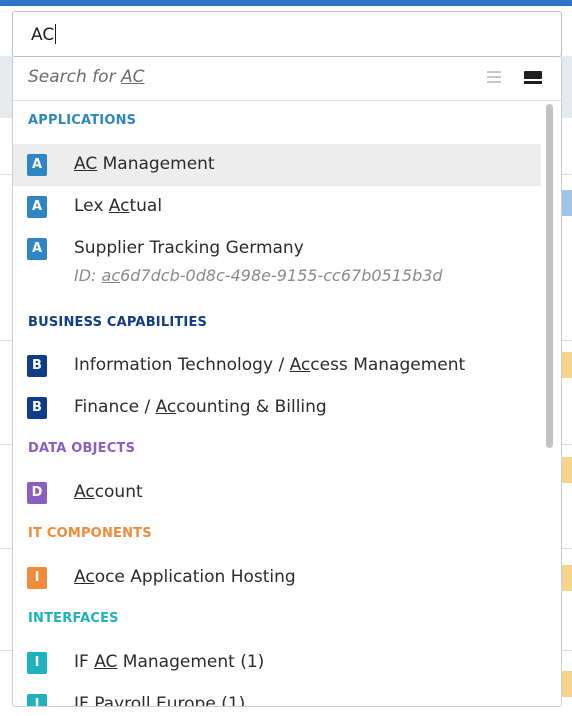  I want to click on result-item: D Account, so click(277, 493).